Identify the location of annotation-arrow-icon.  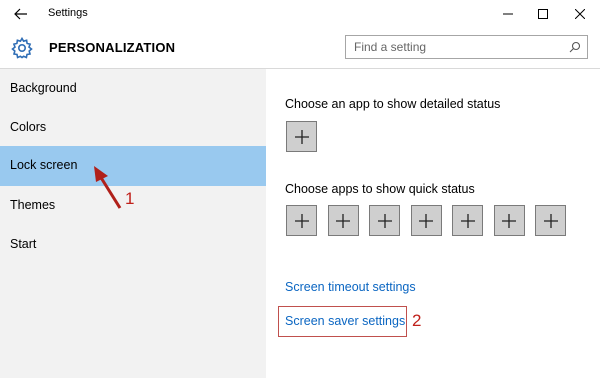
(108, 187).